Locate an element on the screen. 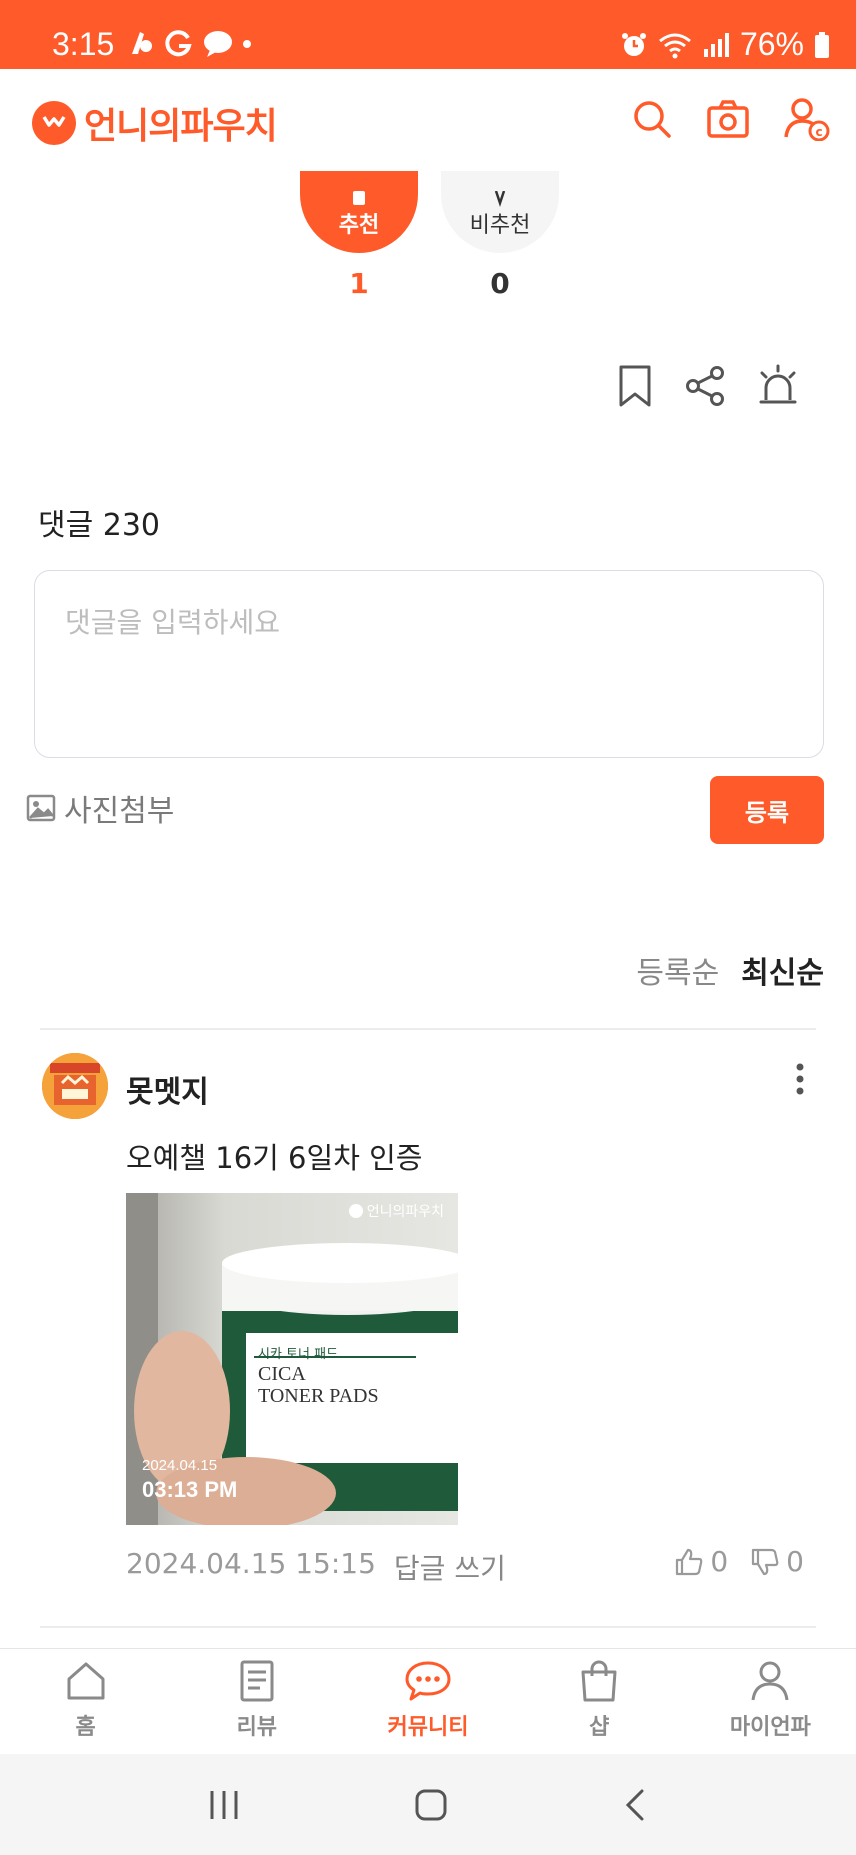  search-icon is located at coordinates (652, 119).